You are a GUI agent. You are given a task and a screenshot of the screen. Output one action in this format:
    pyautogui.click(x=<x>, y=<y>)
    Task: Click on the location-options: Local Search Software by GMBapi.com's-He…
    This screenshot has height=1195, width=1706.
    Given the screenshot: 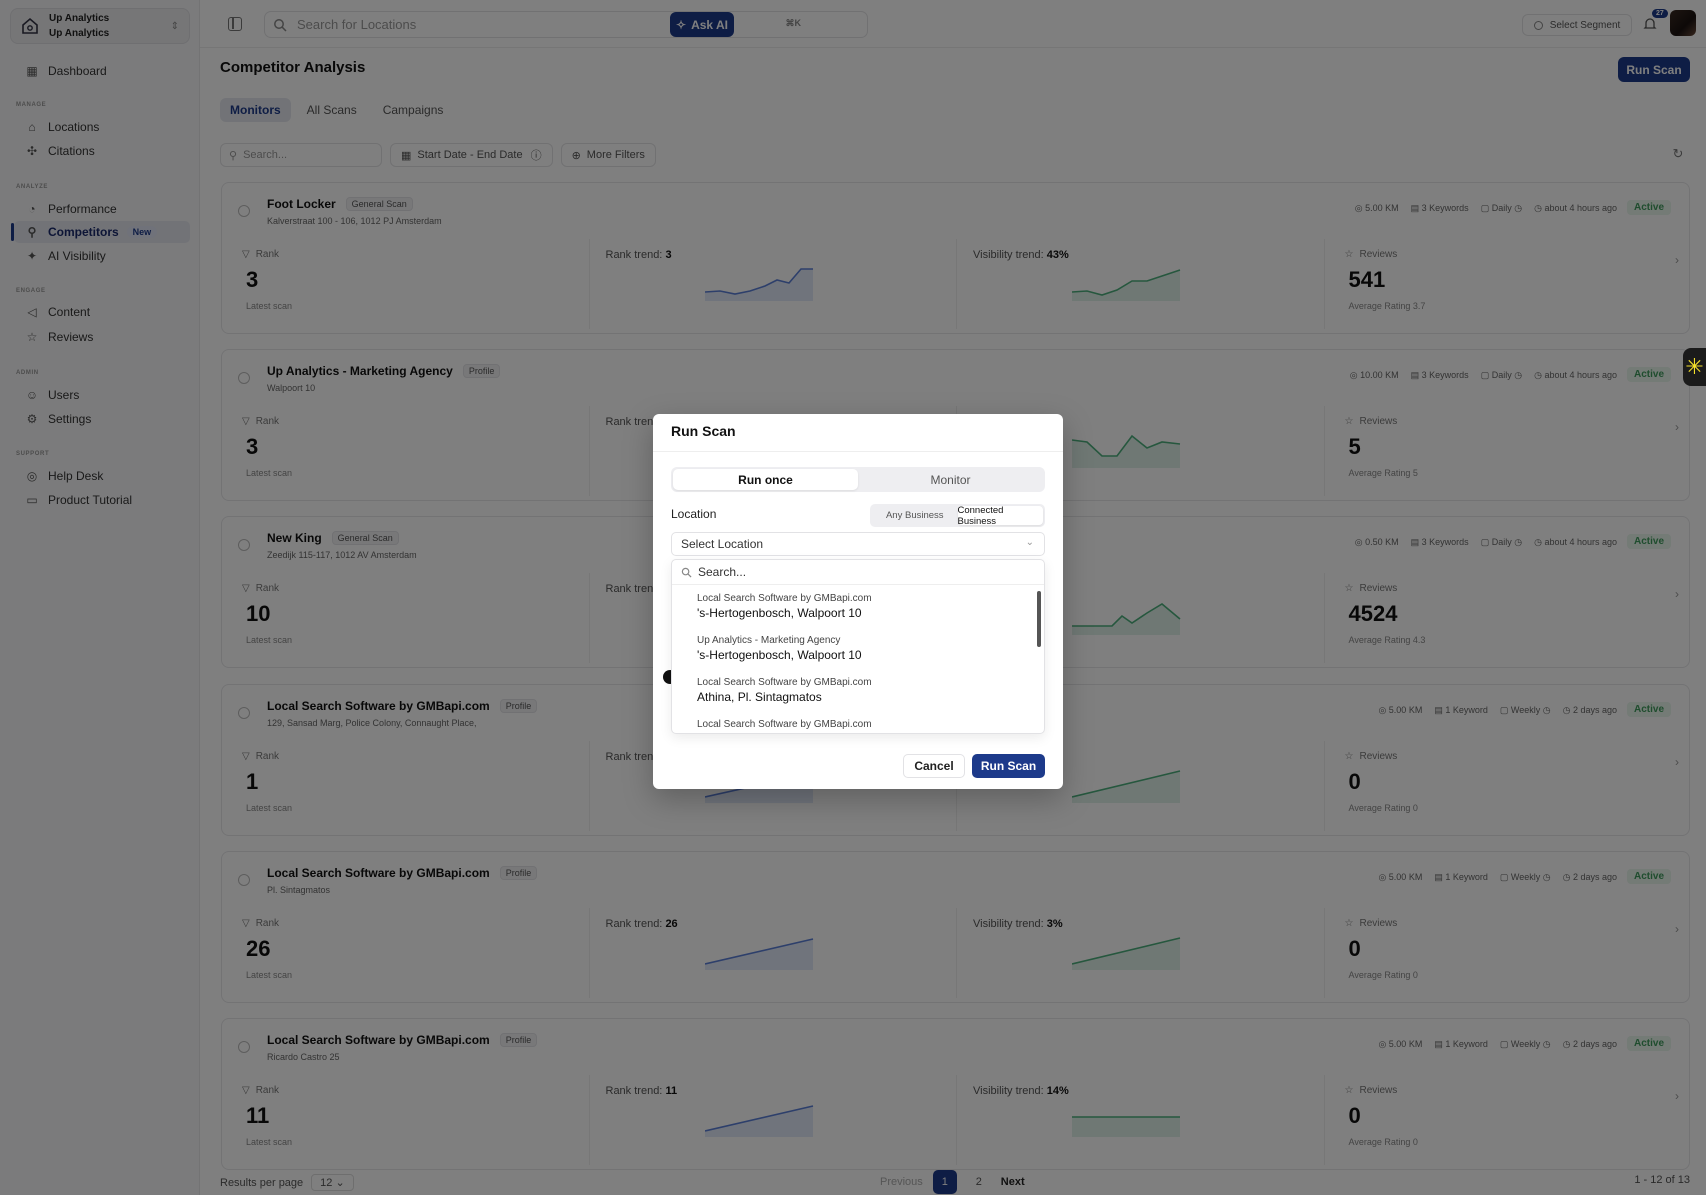 What is the action you would take?
    pyautogui.click(x=858, y=659)
    